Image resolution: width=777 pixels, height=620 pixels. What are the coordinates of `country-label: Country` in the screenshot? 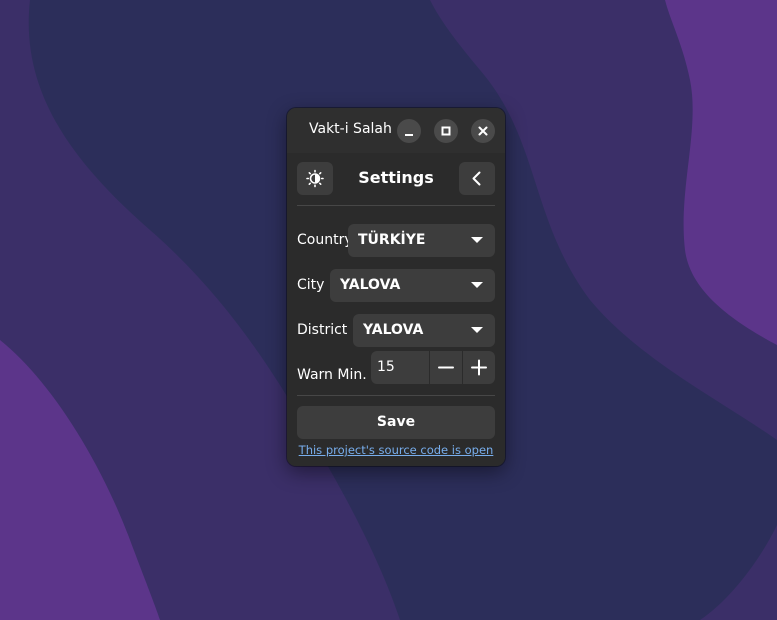 It's located at (325, 240).